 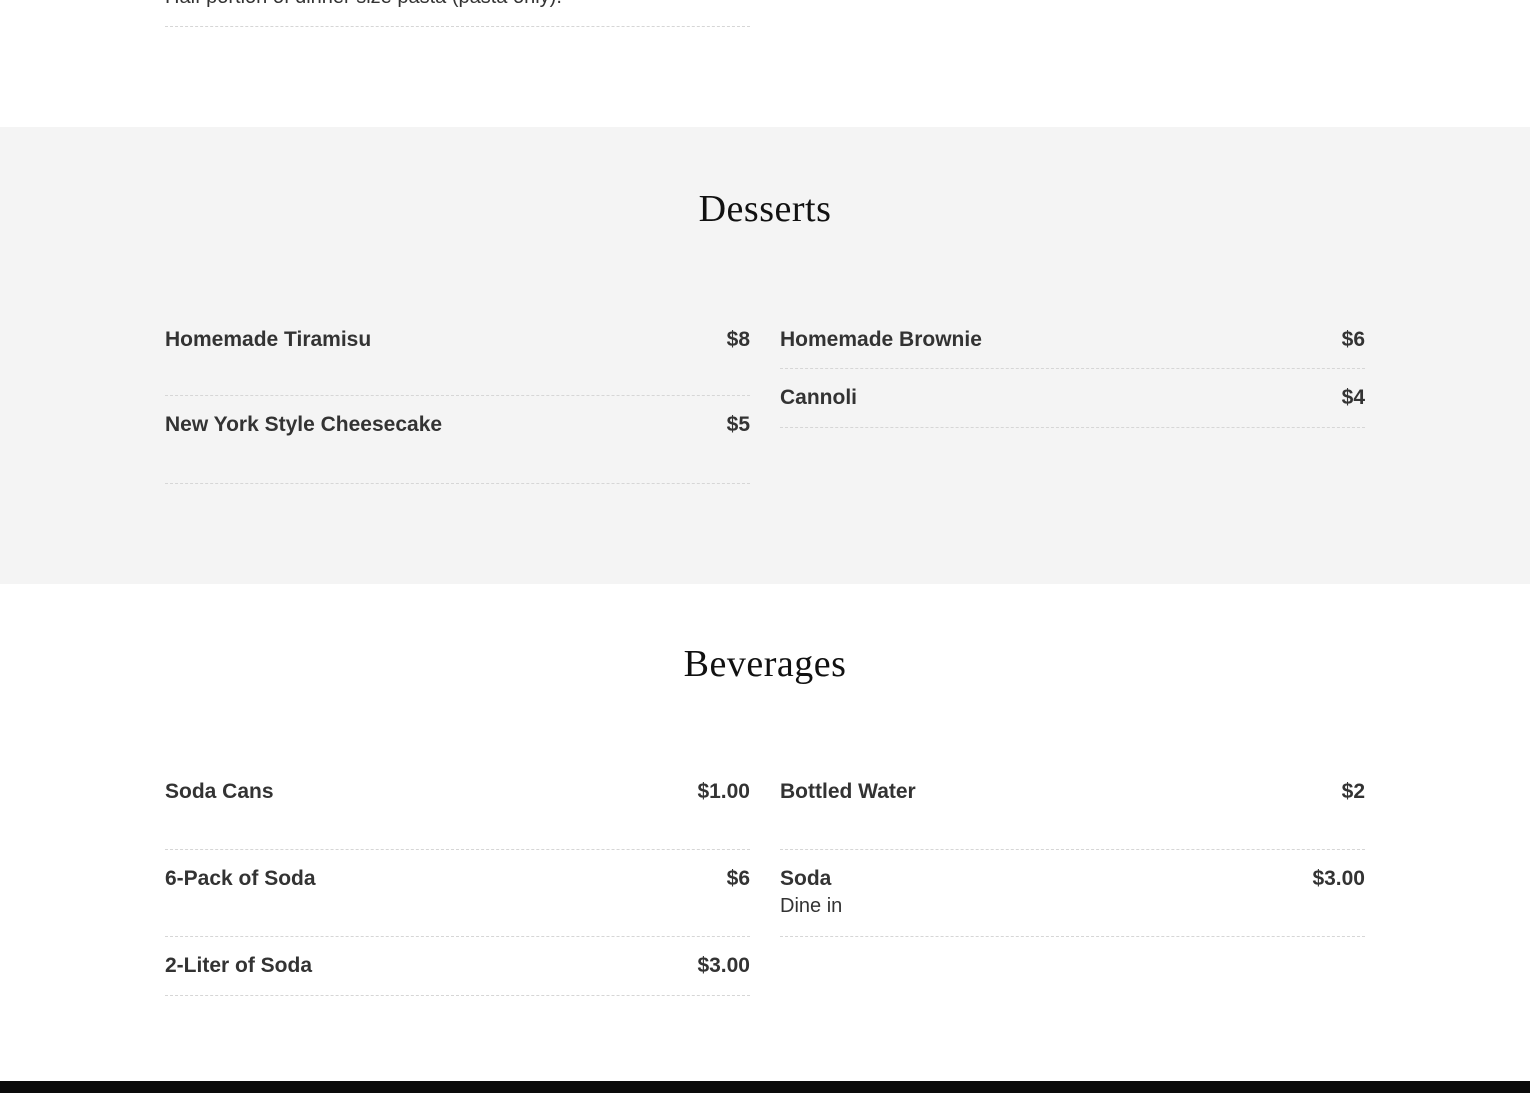 I want to click on menu-item: 2-Liter of Soda $3.00, so click(x=457, y=966).